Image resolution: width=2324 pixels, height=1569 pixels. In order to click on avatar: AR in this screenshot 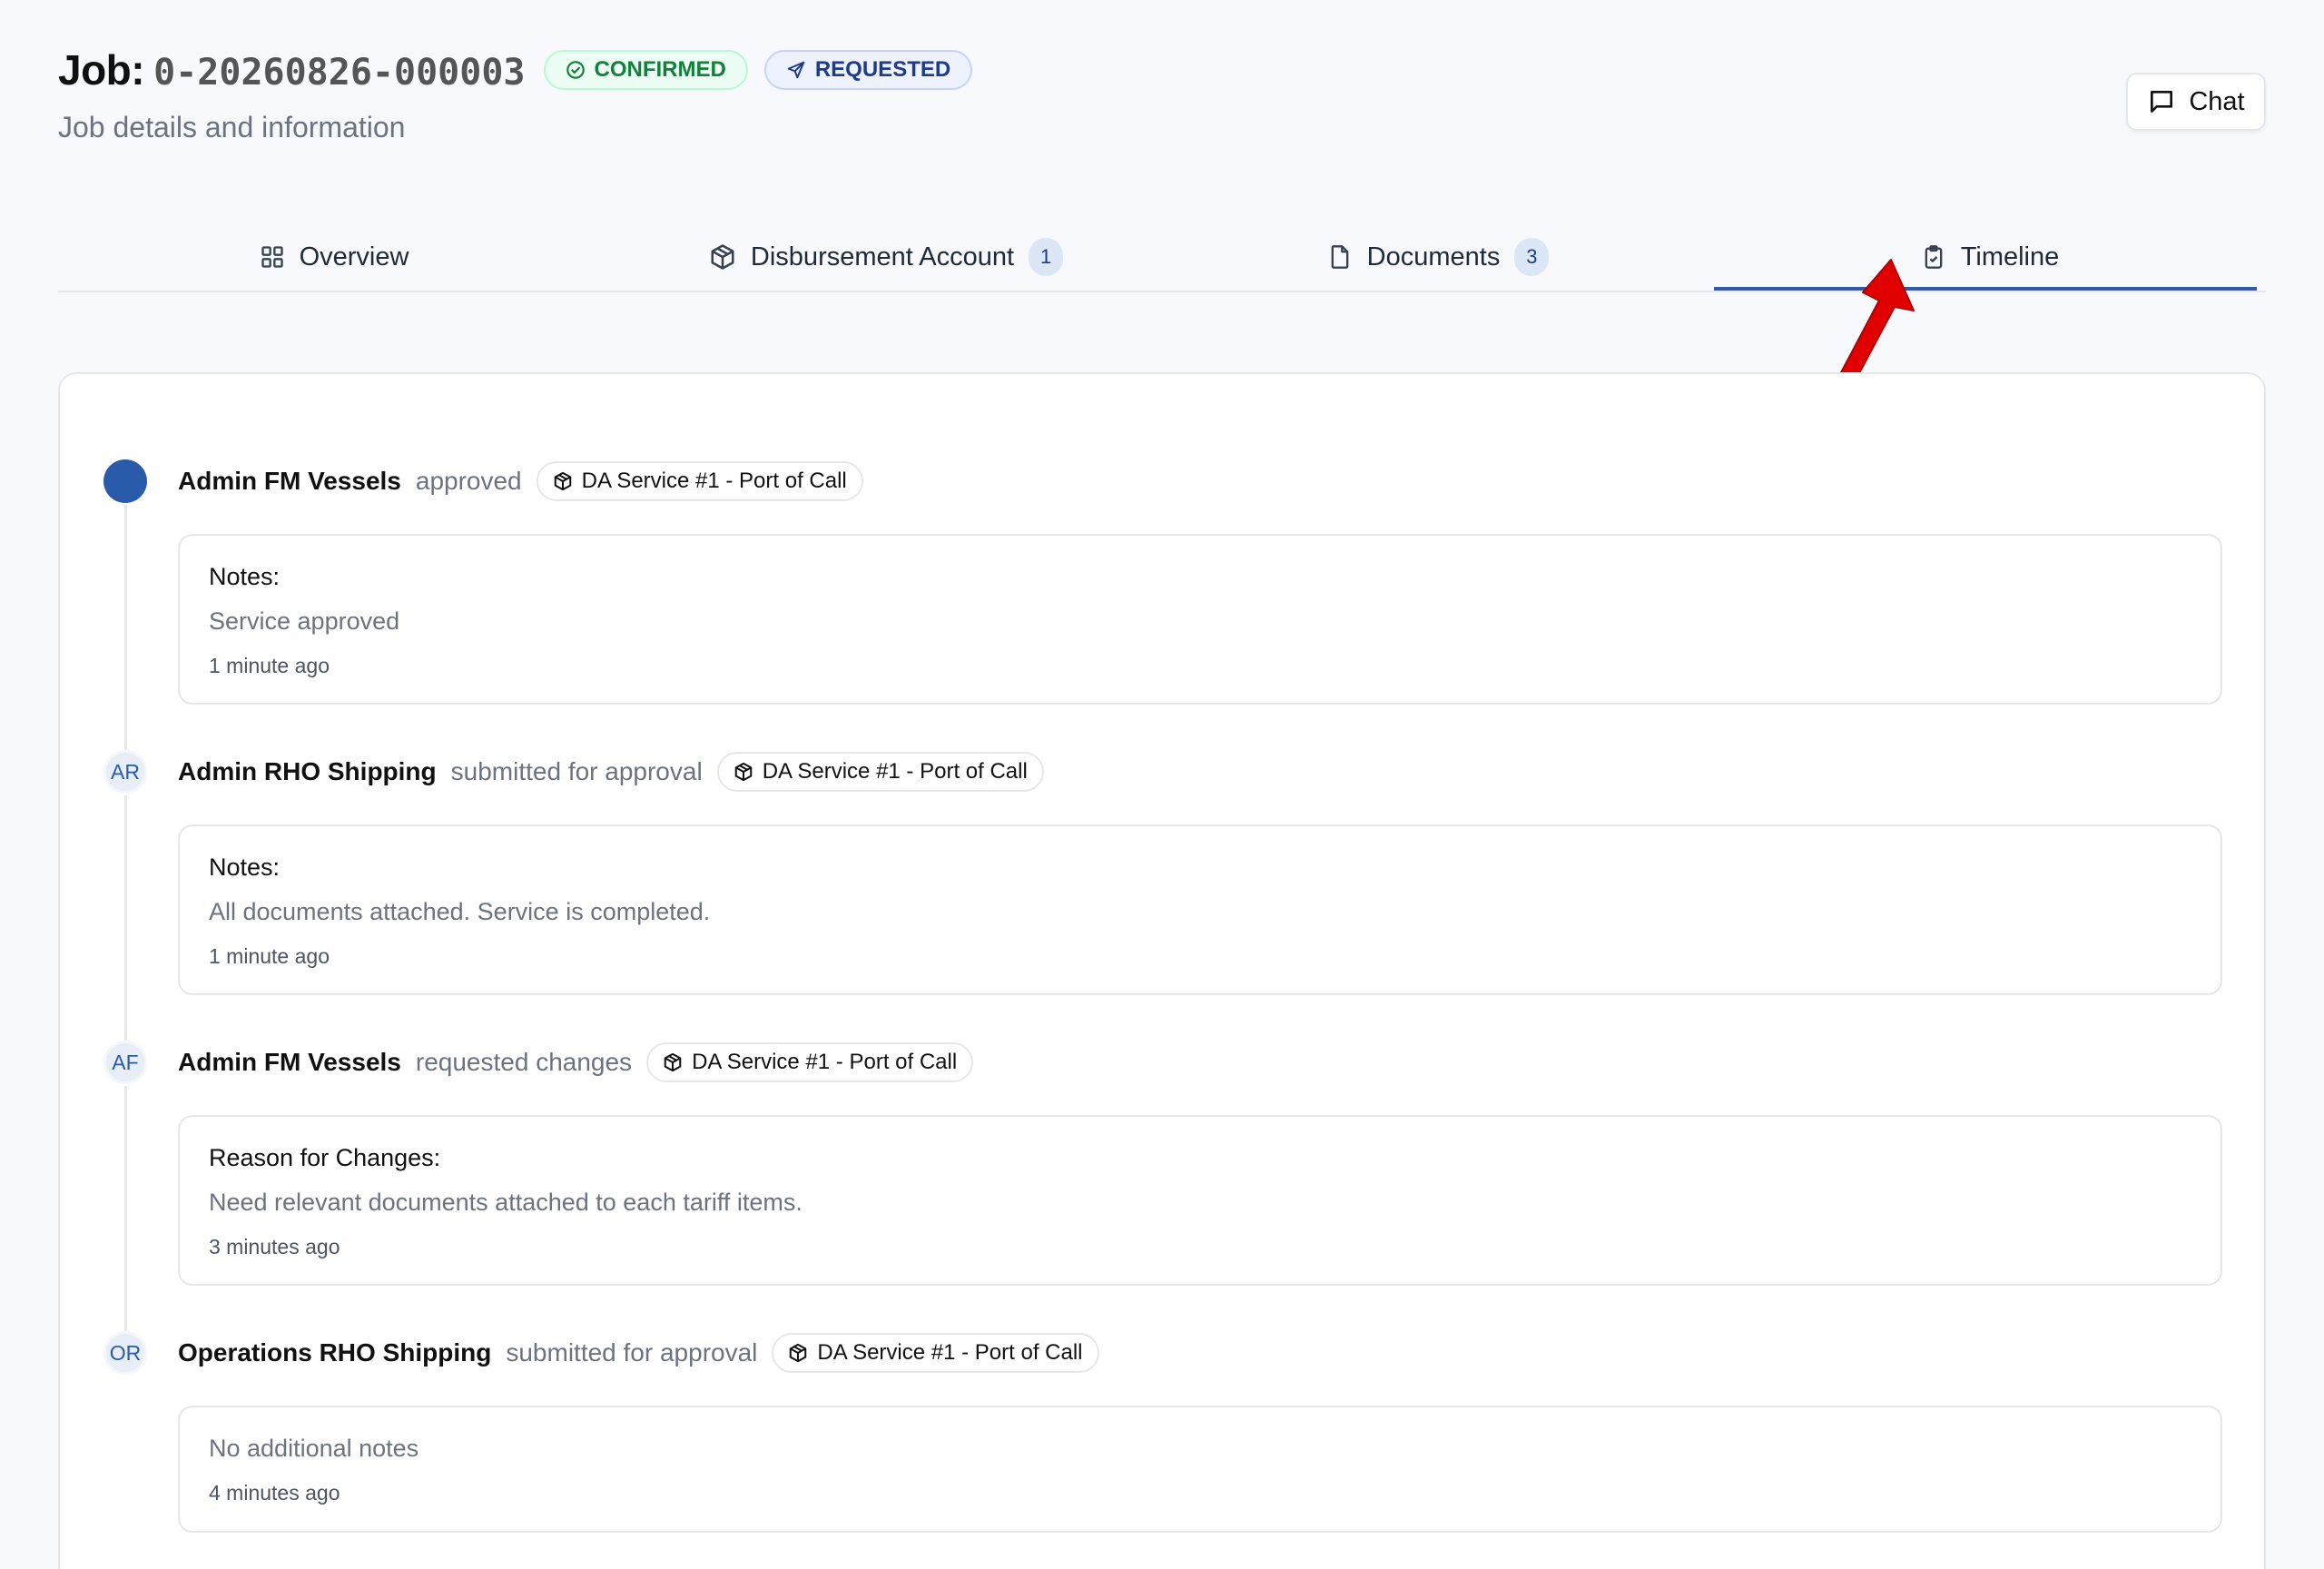, I will do `click(125, 772)`.